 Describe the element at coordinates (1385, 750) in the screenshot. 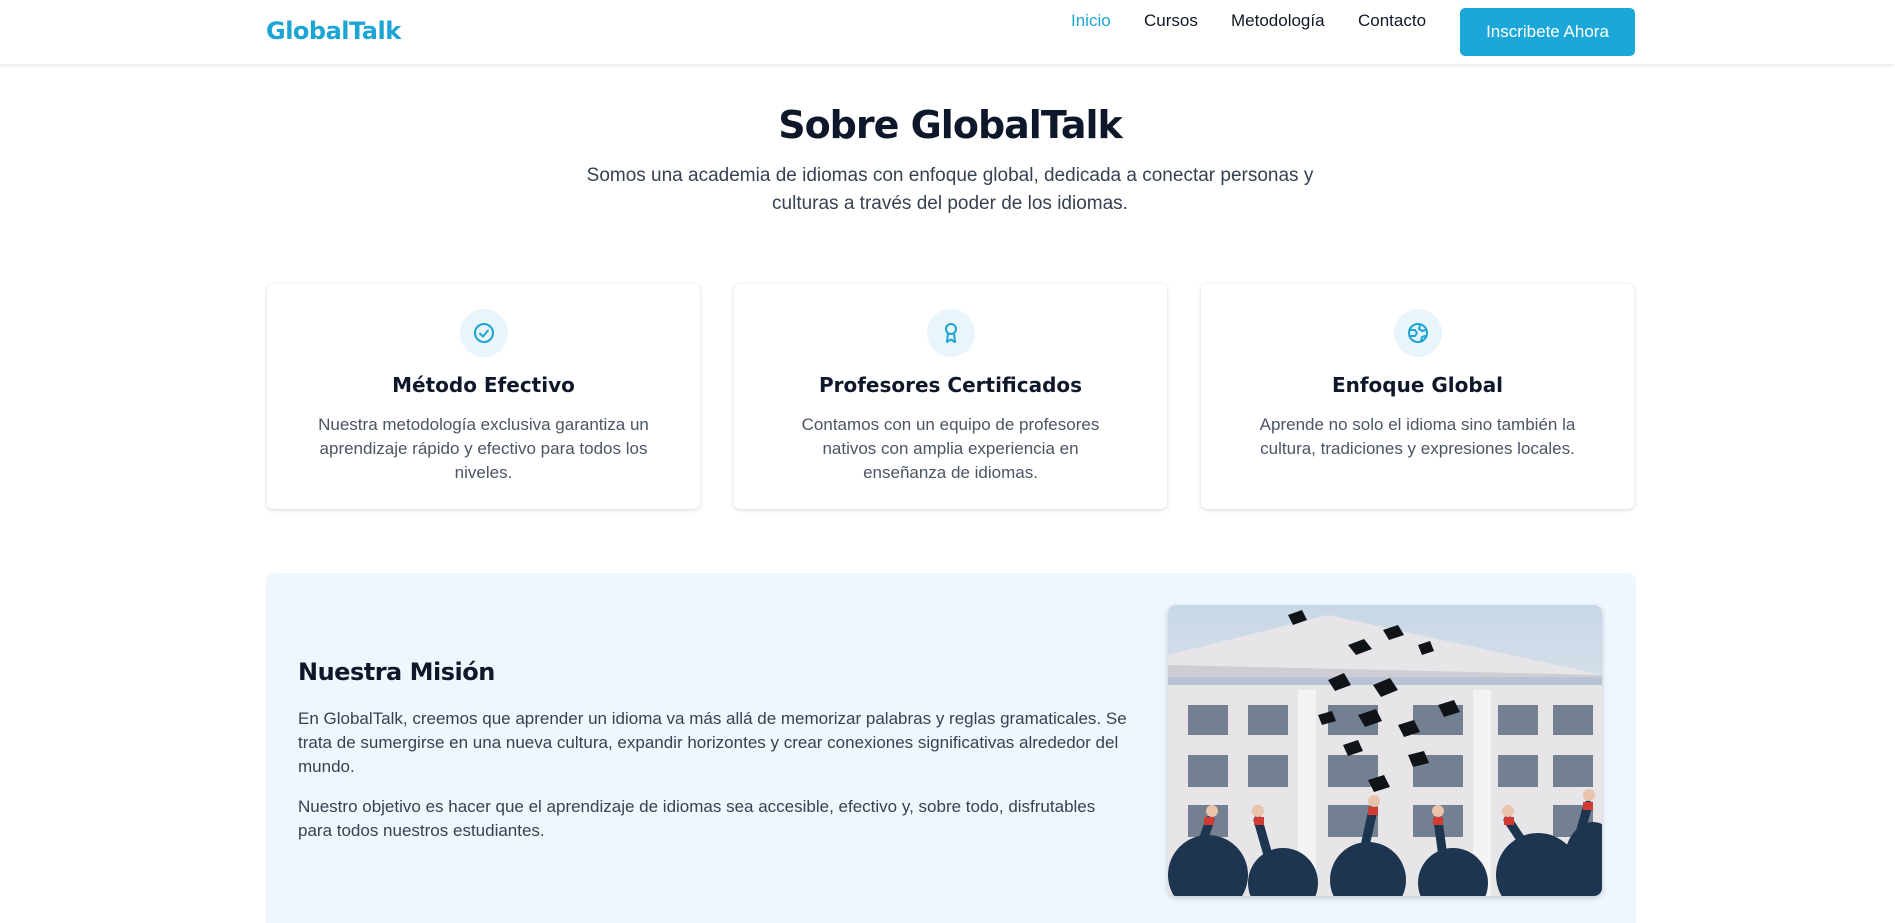

I see `graduation-photo` at that location.